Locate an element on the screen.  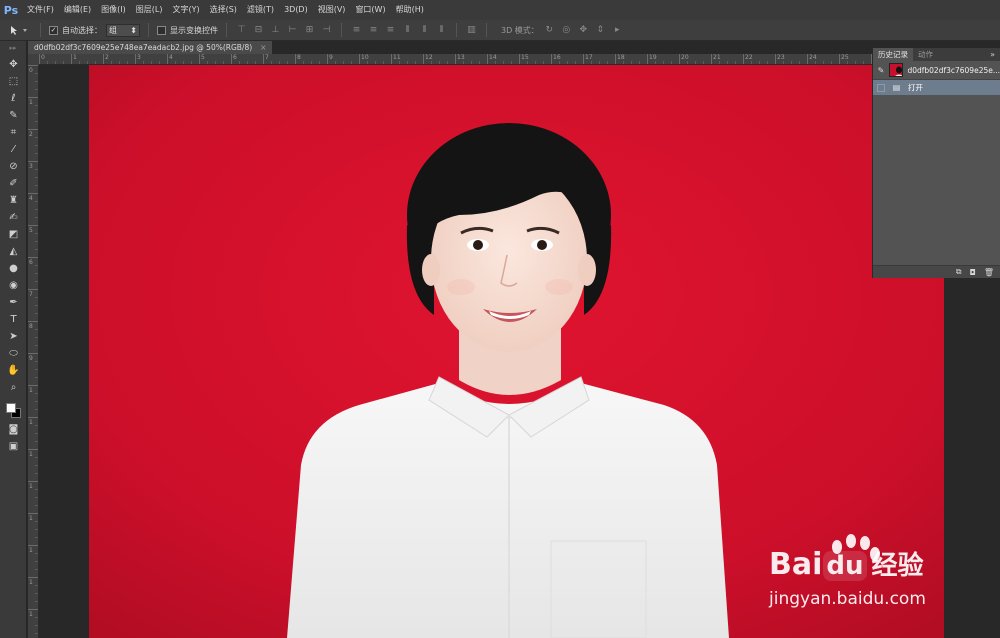
dodge-icon: ◉ is located at coordinates (13, 285).